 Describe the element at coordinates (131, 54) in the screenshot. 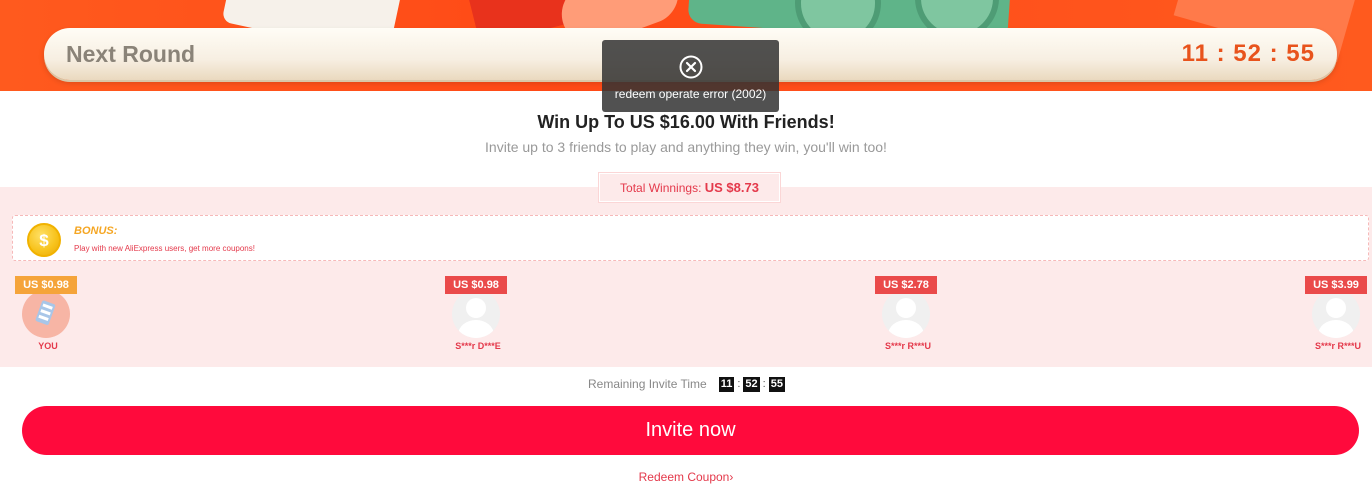

I see `next-round-title: Next Round` at that location.